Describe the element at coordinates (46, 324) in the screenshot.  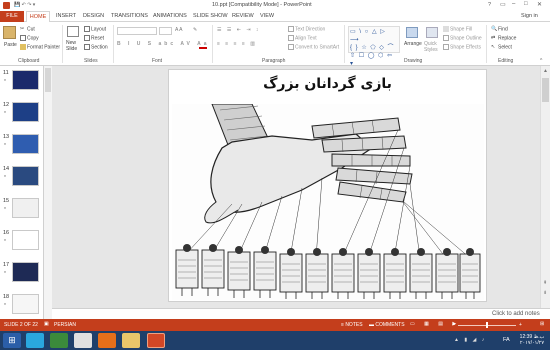
I see `spellcheck-icon: ▣` at that location.